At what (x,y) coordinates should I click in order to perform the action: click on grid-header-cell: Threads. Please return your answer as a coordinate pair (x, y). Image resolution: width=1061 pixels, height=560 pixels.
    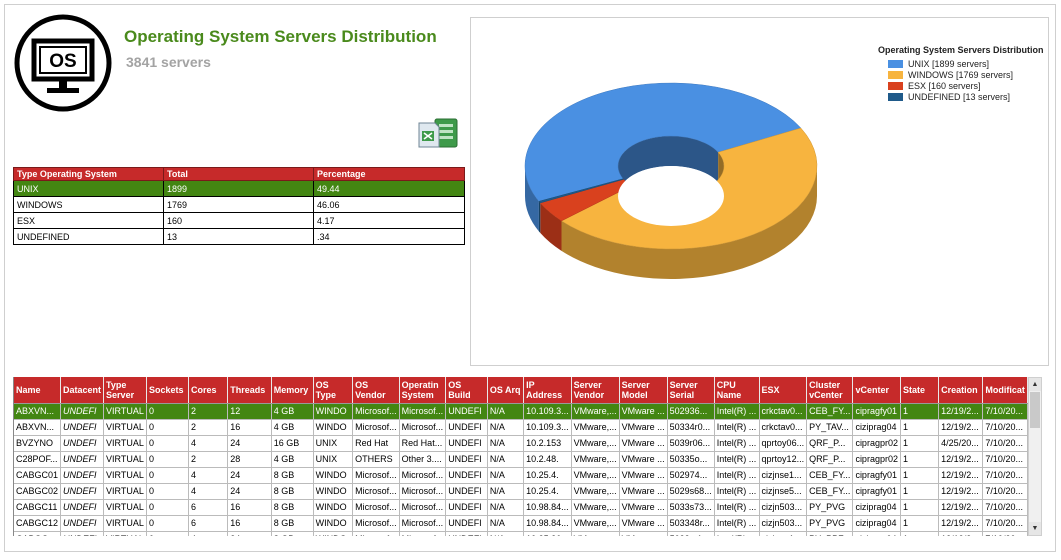
    Looking at the image, I should click on (249, 390).